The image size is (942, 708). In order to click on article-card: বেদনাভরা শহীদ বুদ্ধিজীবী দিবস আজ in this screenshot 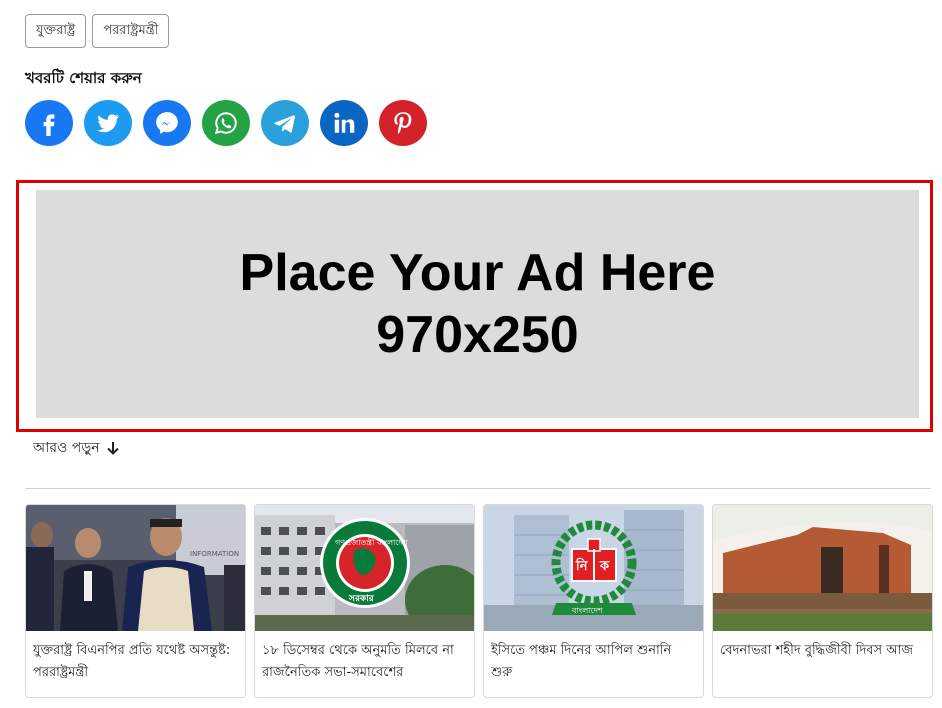, I will do `click(822, 601)`.